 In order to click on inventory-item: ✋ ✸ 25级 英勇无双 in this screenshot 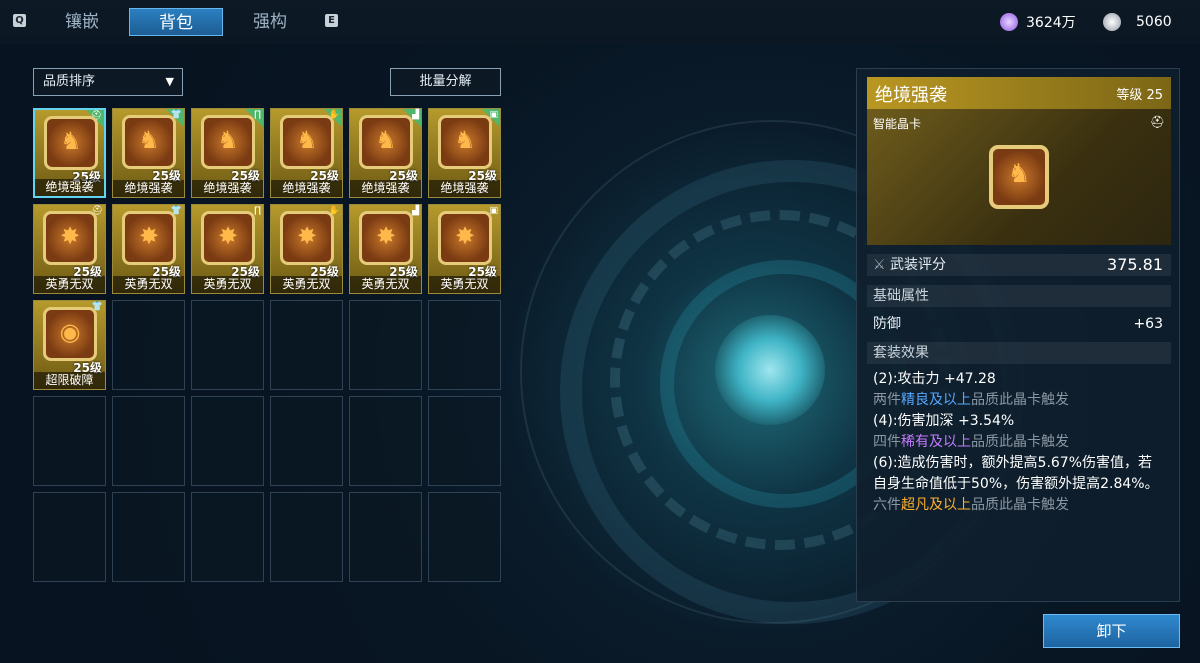, I will do `click(306, 249)`.